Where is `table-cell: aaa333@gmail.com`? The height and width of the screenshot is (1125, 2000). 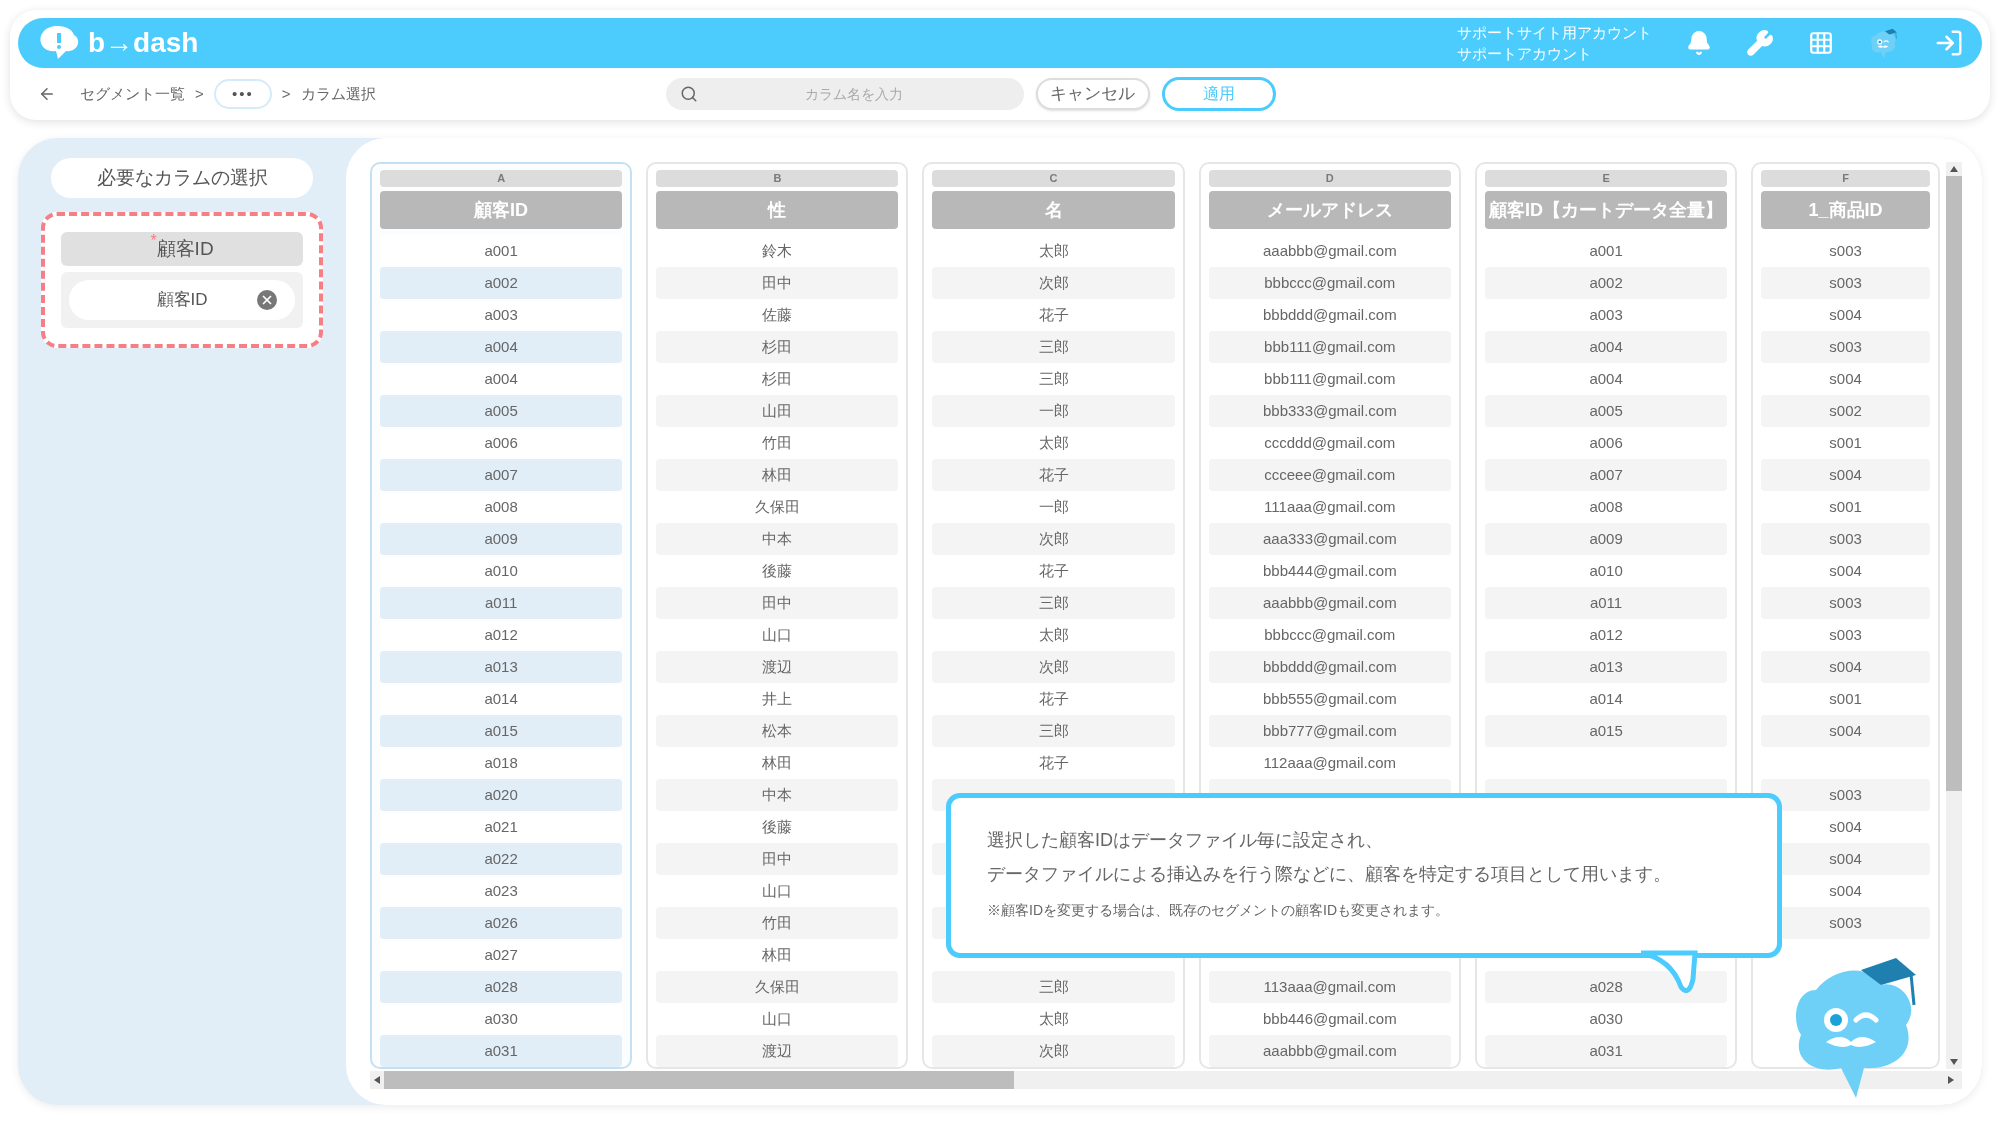 table-cell: aaa333@gmail.com is located at coordinates (1329, 539).